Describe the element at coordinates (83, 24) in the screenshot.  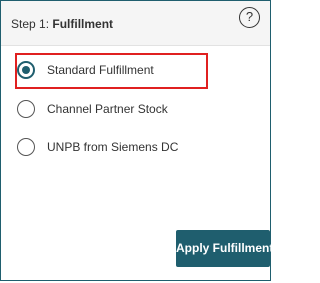
I see `step-name: Fulfillment` at that location.